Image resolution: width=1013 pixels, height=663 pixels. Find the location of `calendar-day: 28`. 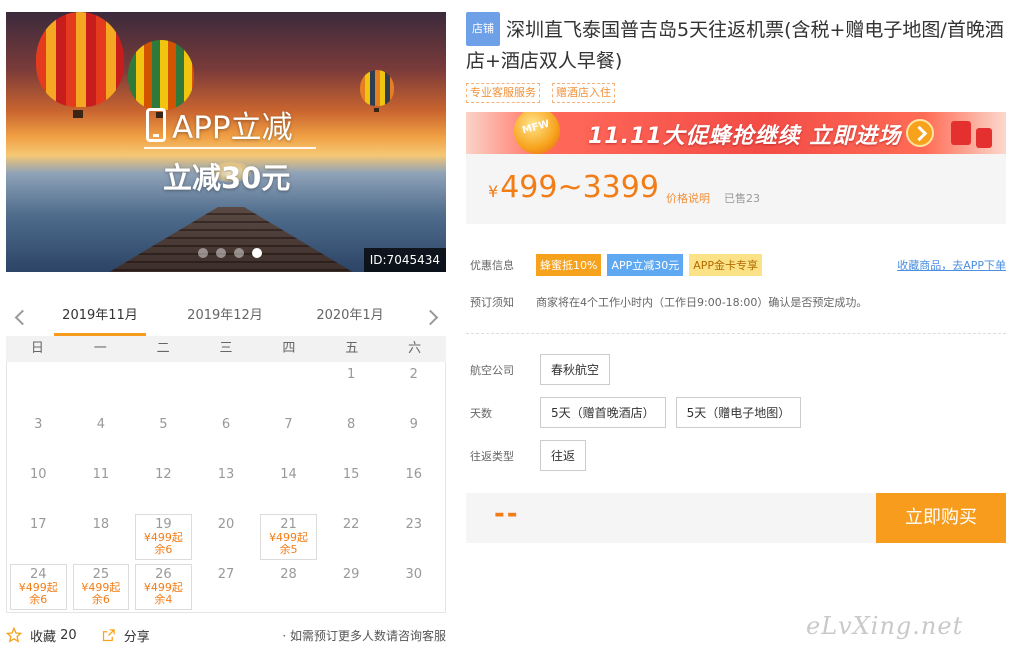

calendar-day: 28 is located at coordinates (288, 574).